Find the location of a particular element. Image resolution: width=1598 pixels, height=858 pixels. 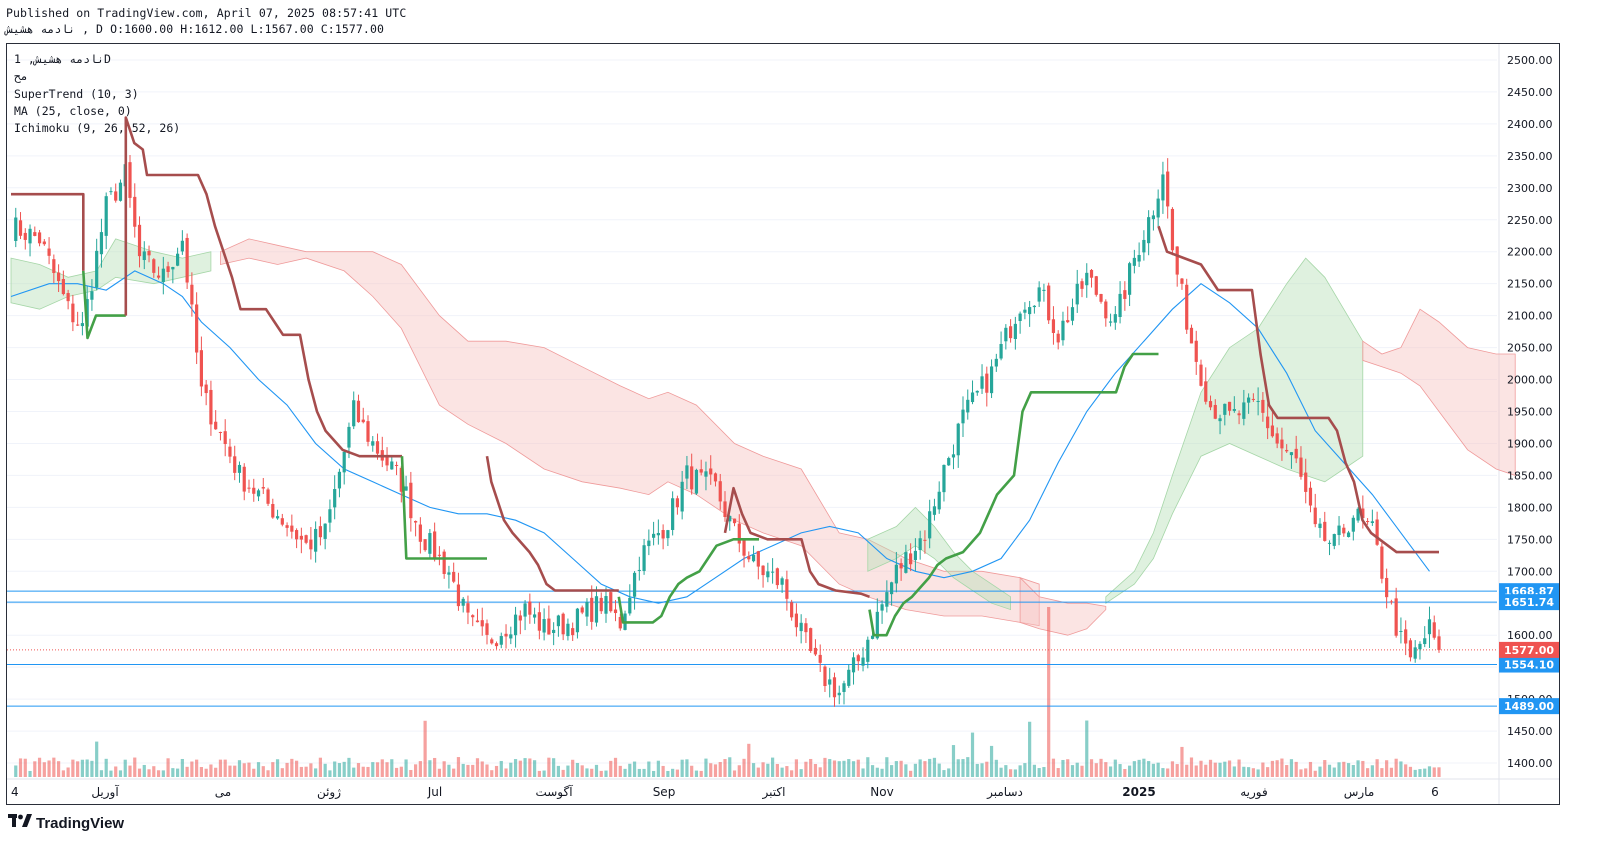

supertrend-up-line is located at coordinates (688, 580).